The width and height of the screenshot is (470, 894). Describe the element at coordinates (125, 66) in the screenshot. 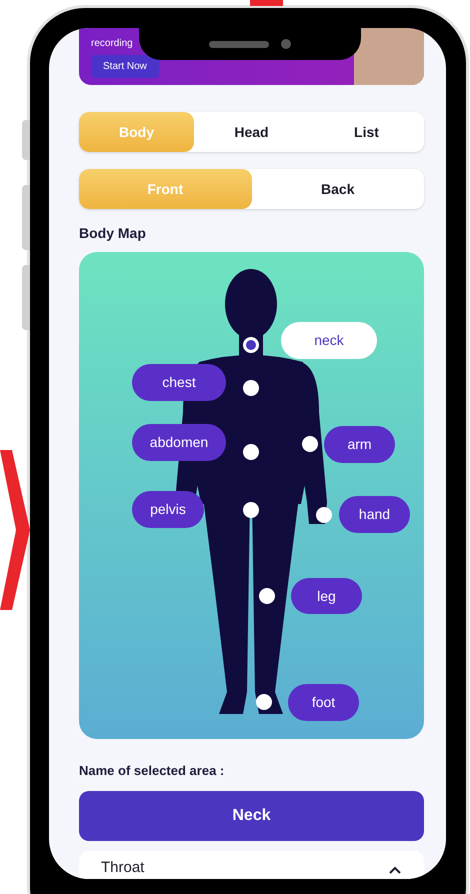

I see `start-now-button: Start Now` at that location.